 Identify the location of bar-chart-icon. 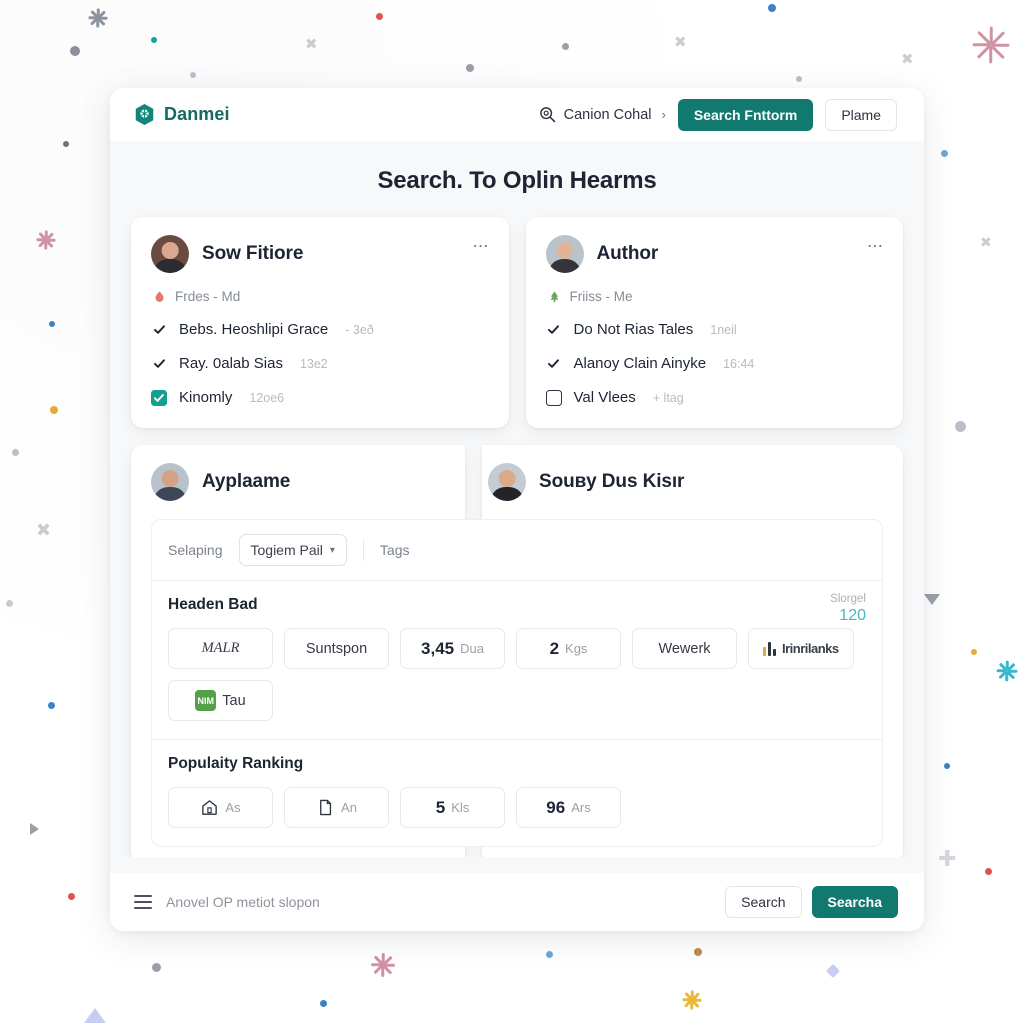
(769, 648).